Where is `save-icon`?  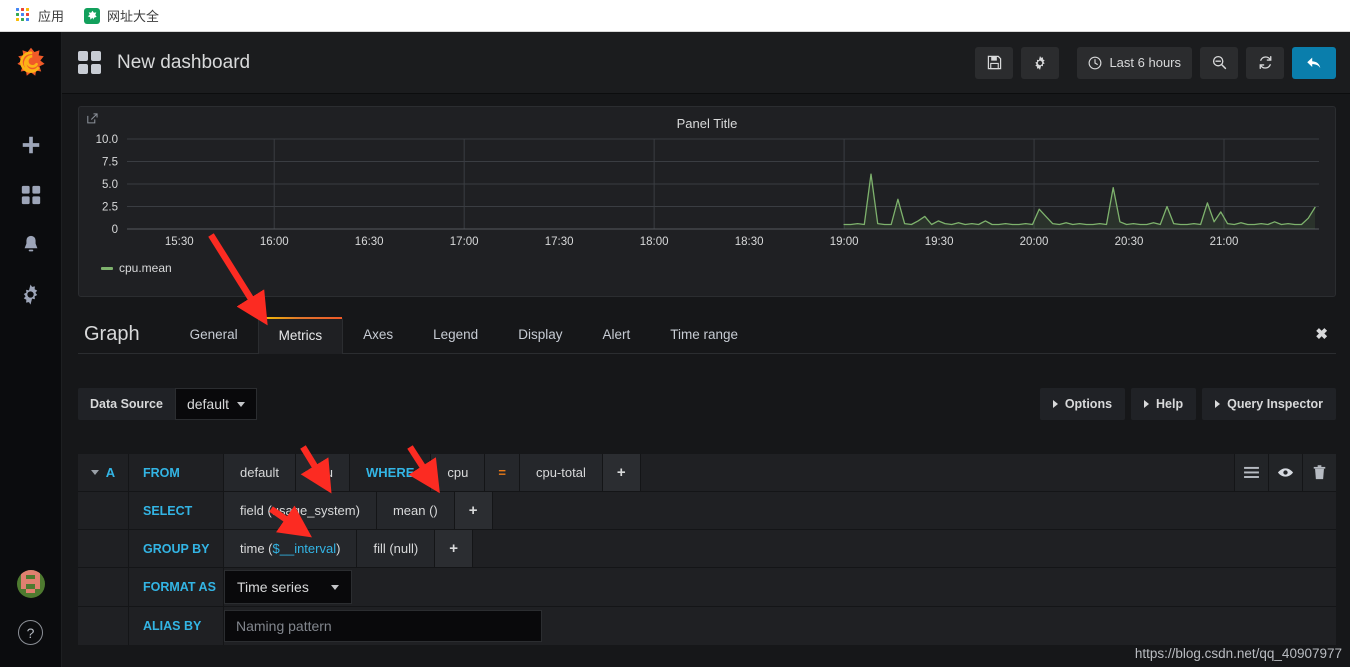 save-icon is located at coordinates (994, 62).